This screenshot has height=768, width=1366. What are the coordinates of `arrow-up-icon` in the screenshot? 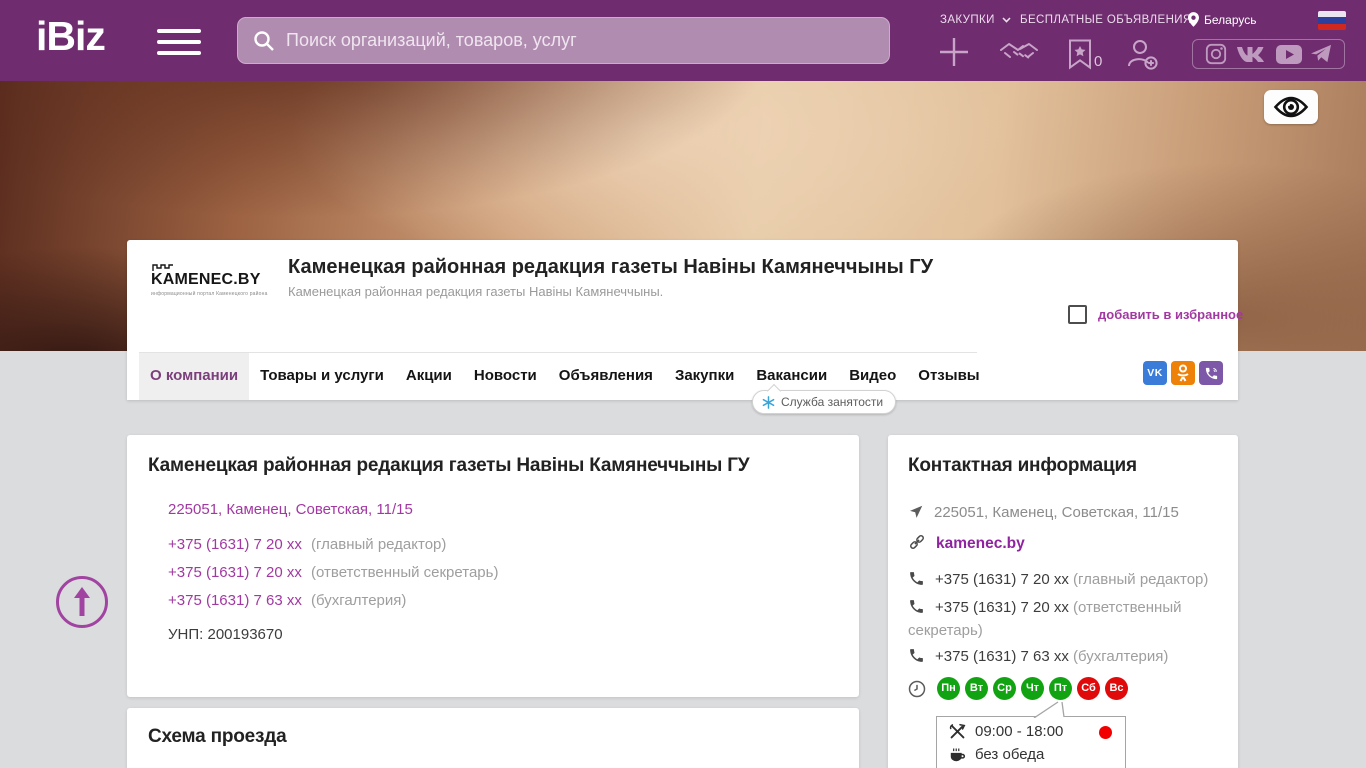 It's located at (82, 601).